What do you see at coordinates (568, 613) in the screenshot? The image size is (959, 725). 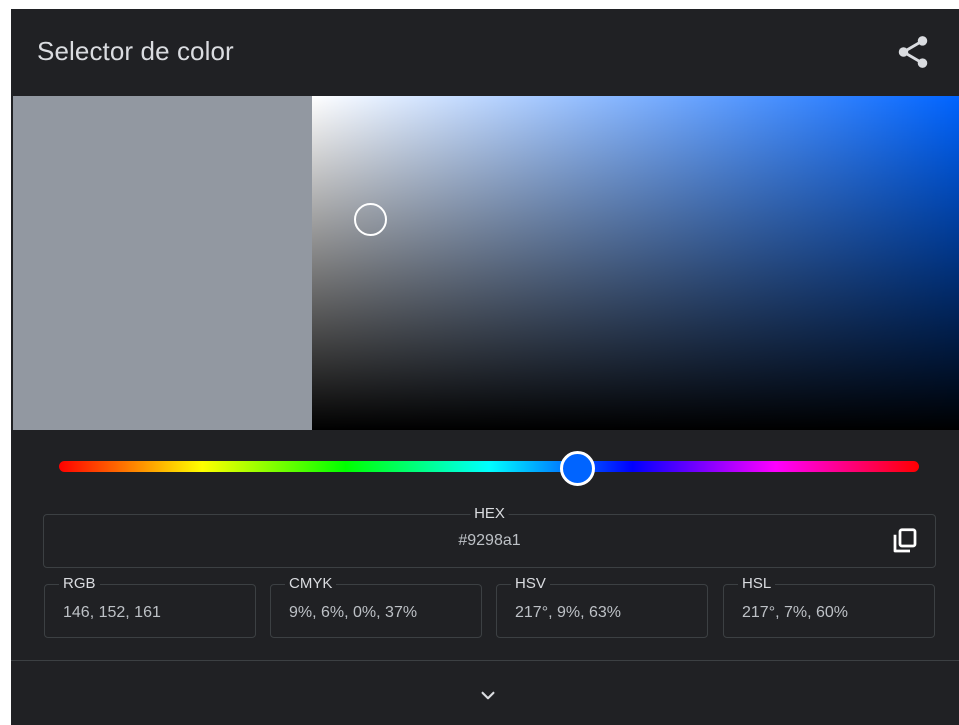 I see `hsv-input: 217°, 9%, 63%` at bounding box center [568, 613].